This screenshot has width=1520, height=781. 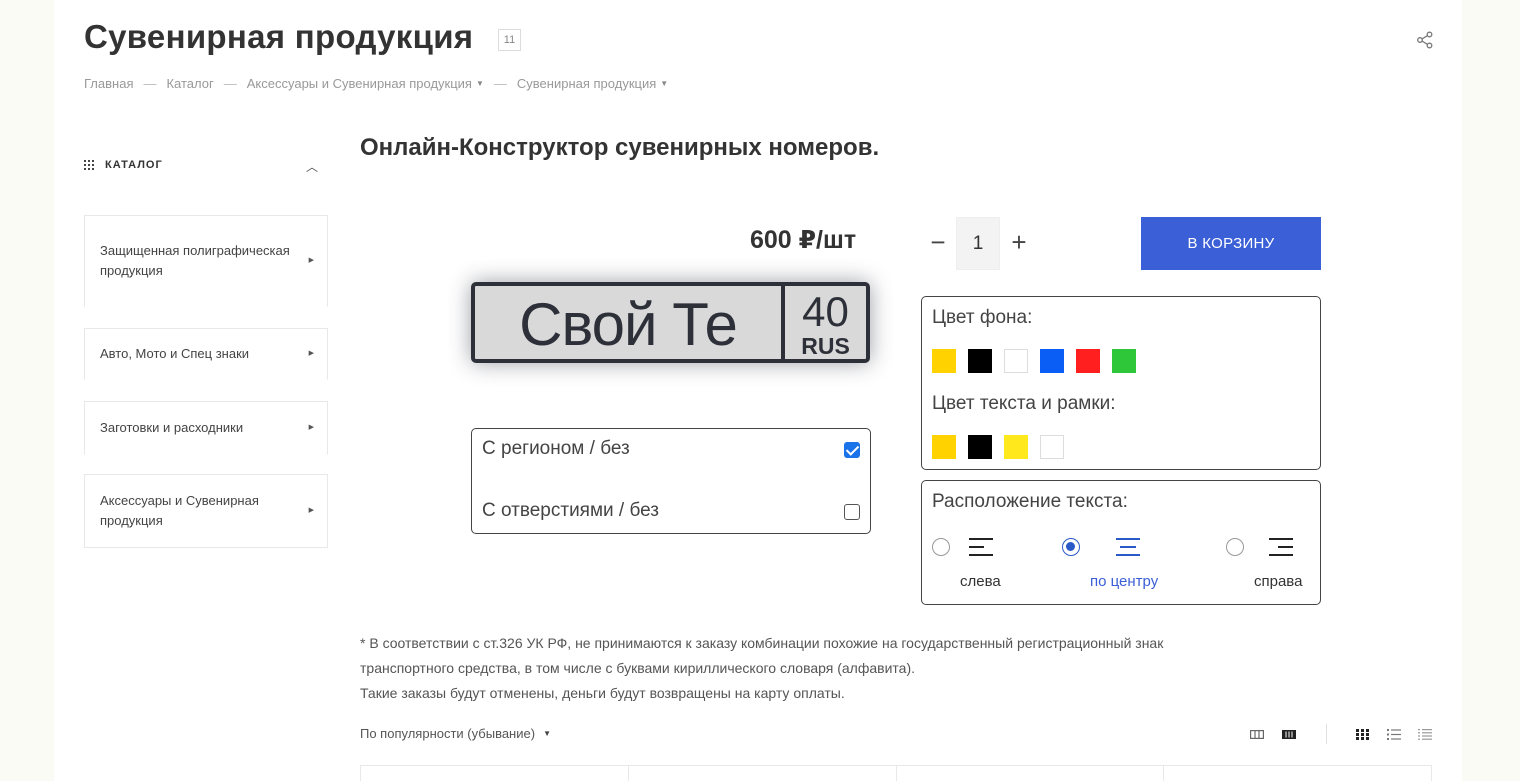 I want to click on view-columns-dense-icon, so click(x=1289, y=734).